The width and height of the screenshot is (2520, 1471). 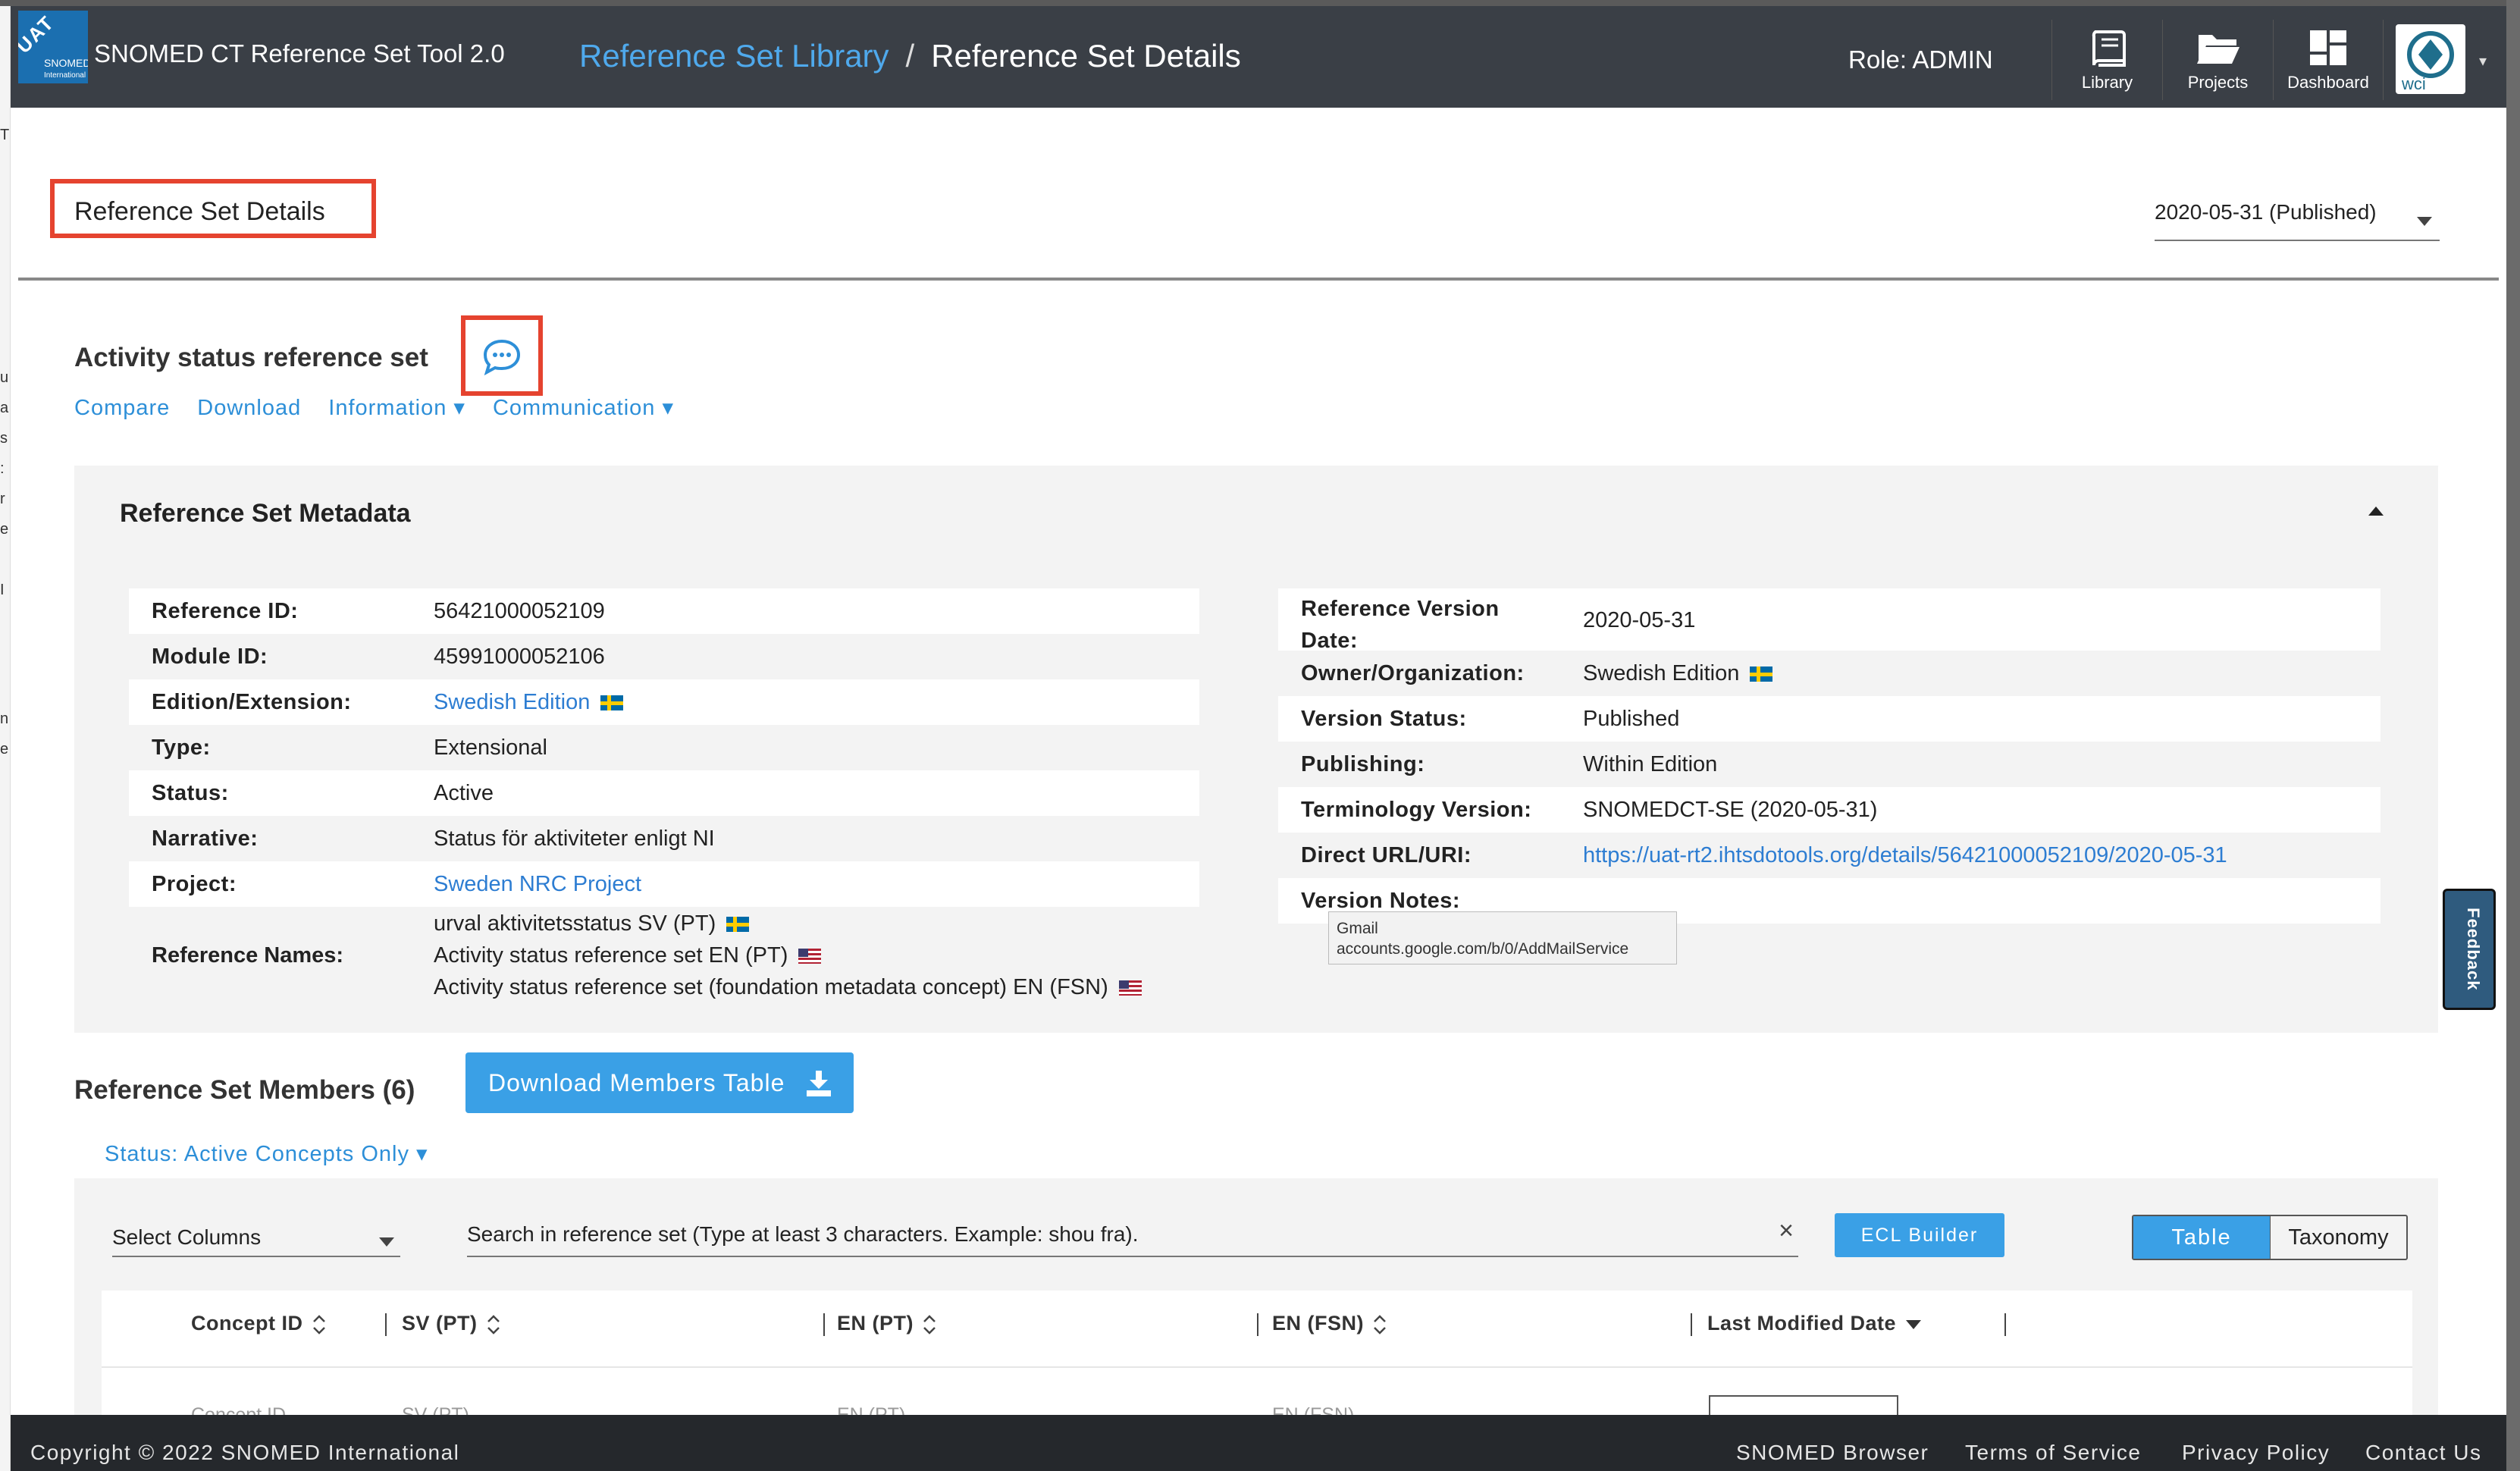 What do you see at coordinates (2109, 48) in the screenshot?
I see `book-icon` at bounding box center [2109, 48].